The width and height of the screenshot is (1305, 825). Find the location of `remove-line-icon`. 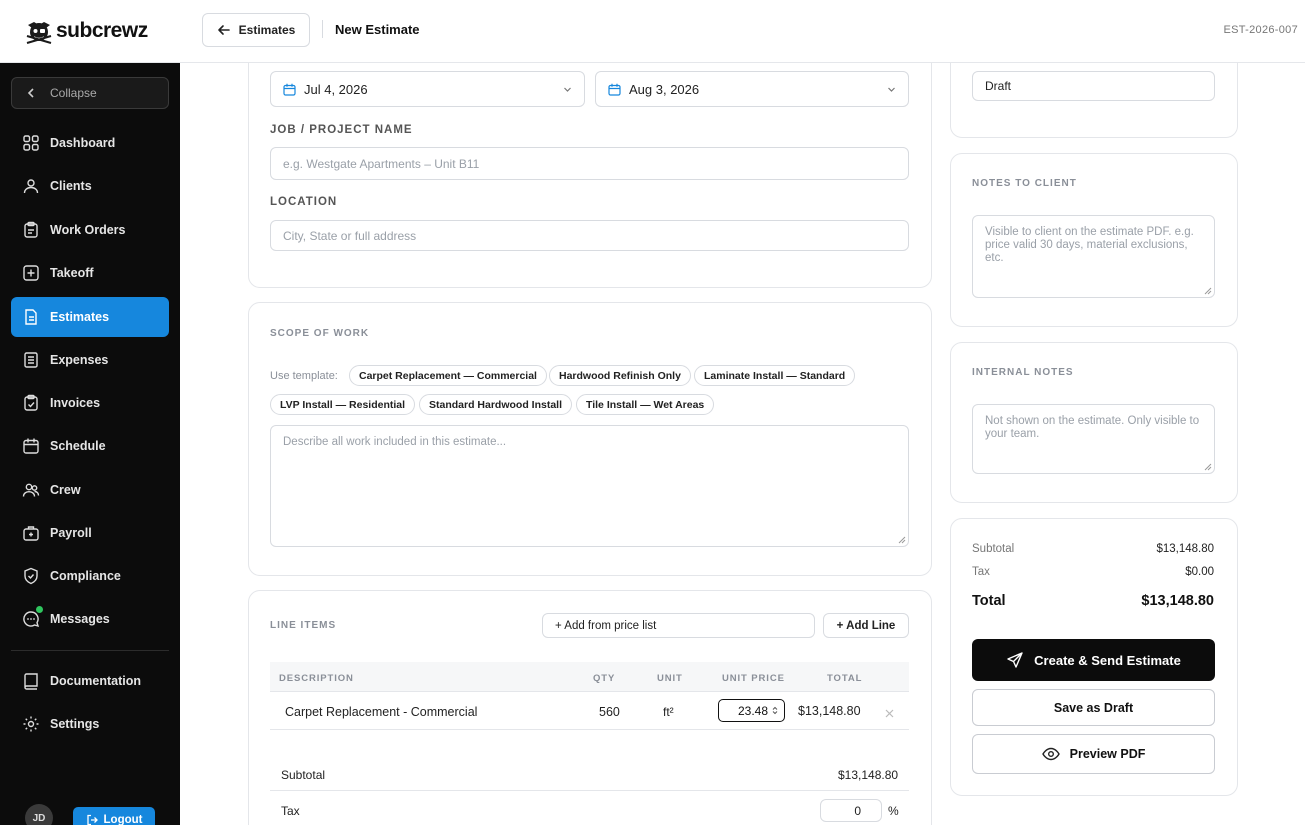

remove-line-icon is located at coordinates (889, 713).